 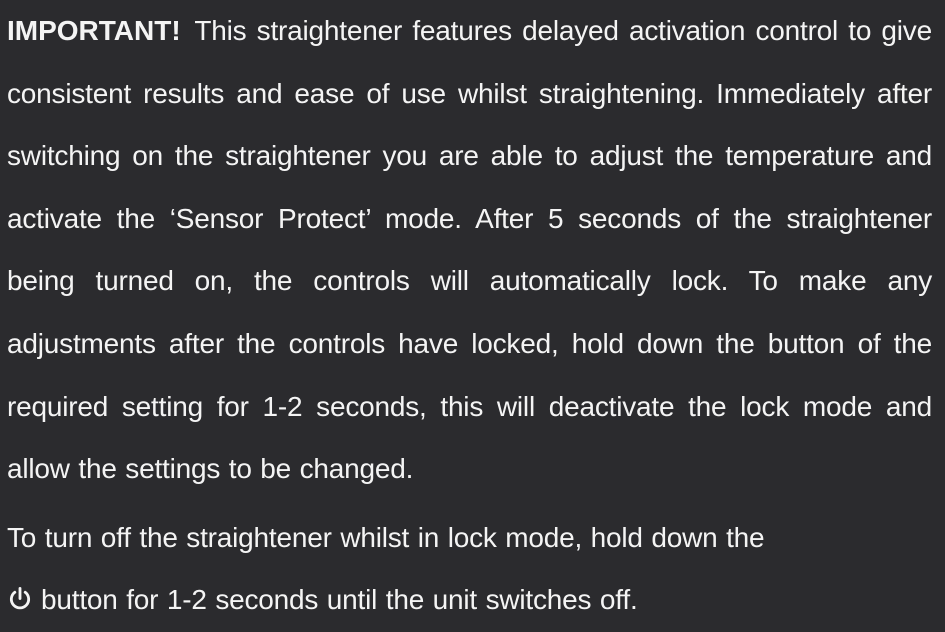 I want to click on important-label: IMPORTANT!, so click(x=94, y=30).